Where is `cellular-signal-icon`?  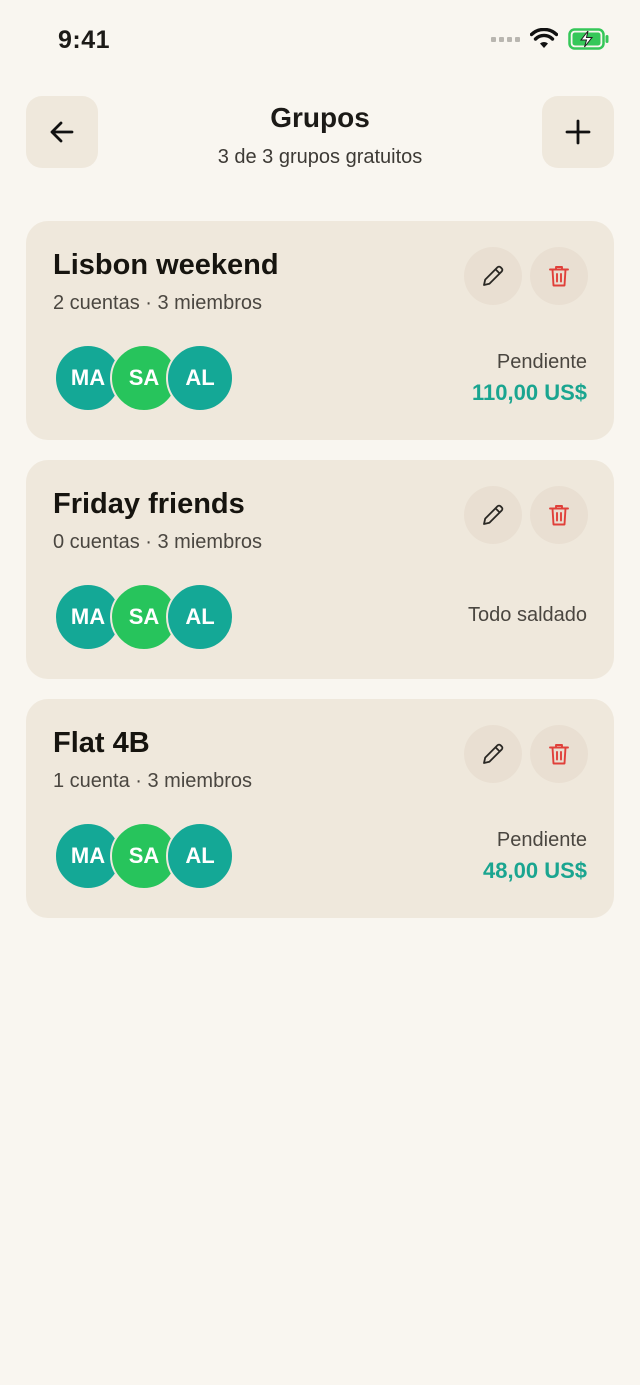 cellular-signal-icon is located at coordinates (505, 39).